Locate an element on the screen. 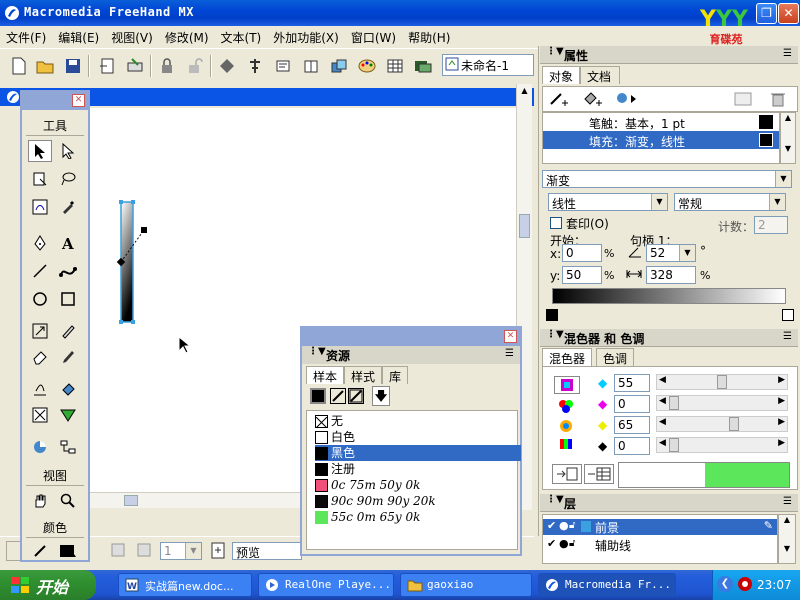 The width and height of the screenshot is (800, 600). text-tool-icon: A is located at coordinates (68, 243).